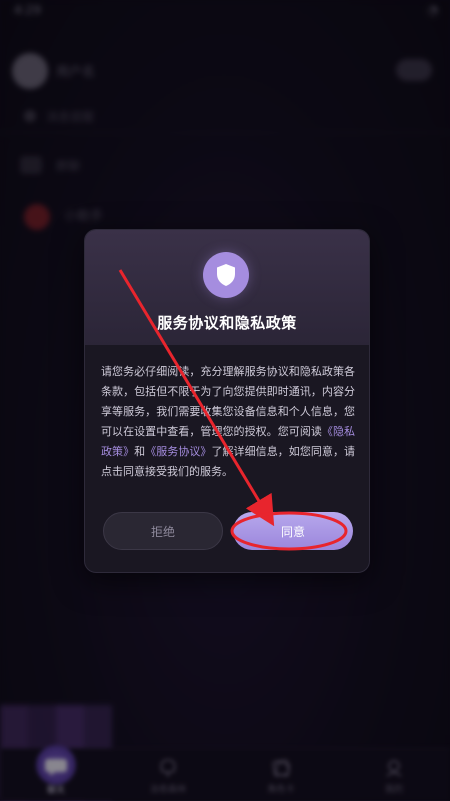  What do you see at coordinates (227, 323) in the screenshot?
I see `dialog-title: 服务协议和隐私政策` at bounding box center [227, 323].